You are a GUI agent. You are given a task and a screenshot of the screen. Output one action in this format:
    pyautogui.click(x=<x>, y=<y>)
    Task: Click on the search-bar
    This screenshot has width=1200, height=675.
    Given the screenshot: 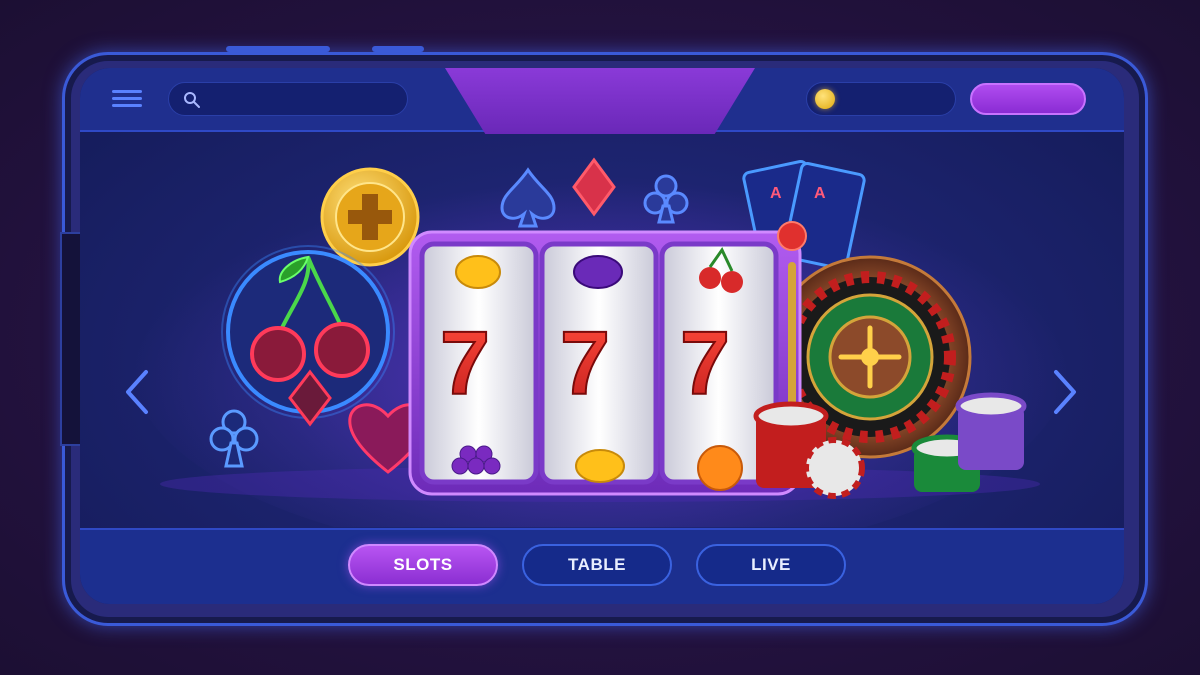 What is the action you would take?
    pyautogui.click(x=288, y=99)
    